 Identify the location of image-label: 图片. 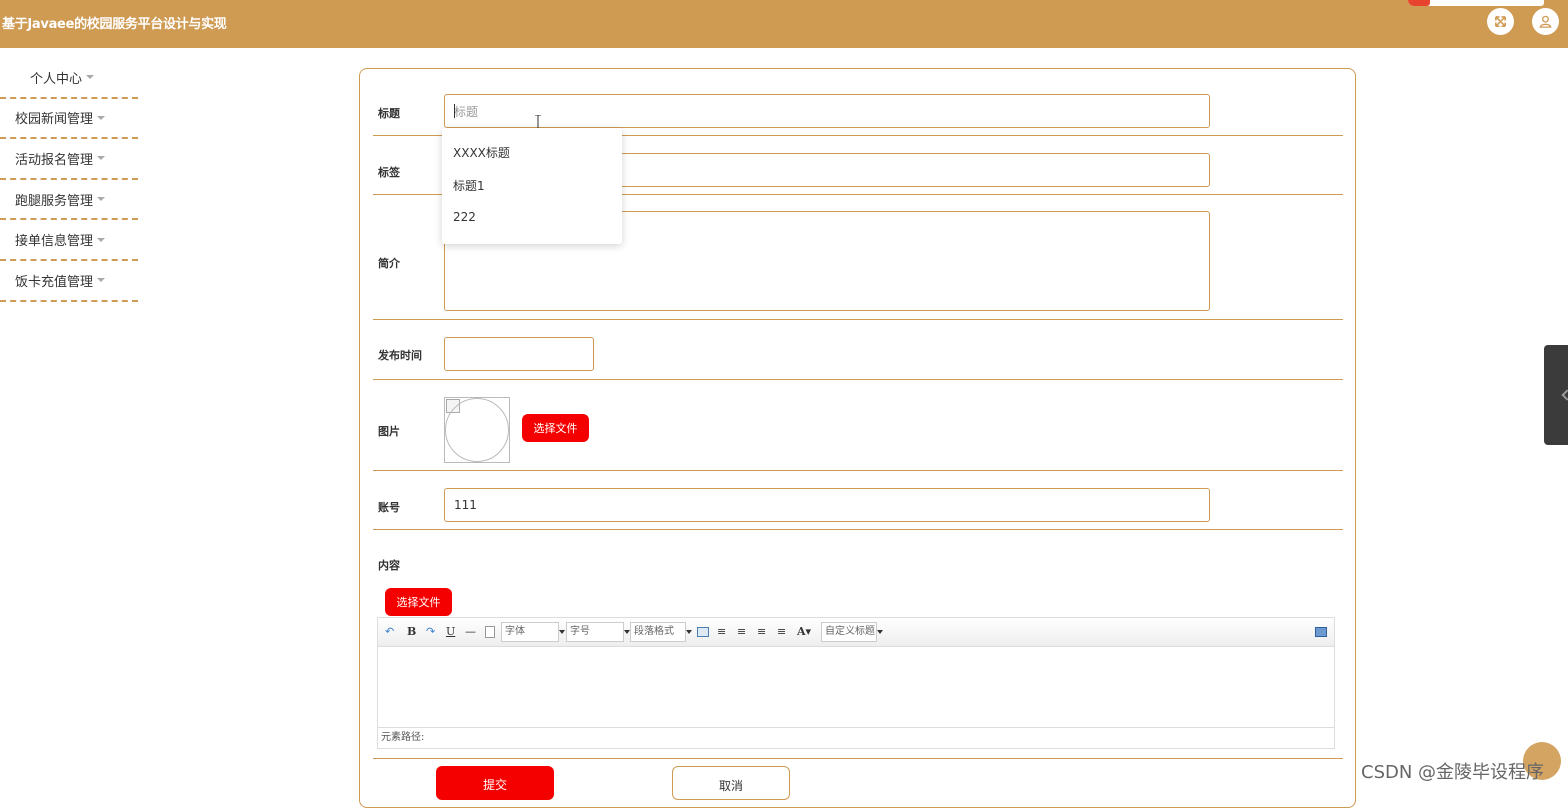
(389, 431).